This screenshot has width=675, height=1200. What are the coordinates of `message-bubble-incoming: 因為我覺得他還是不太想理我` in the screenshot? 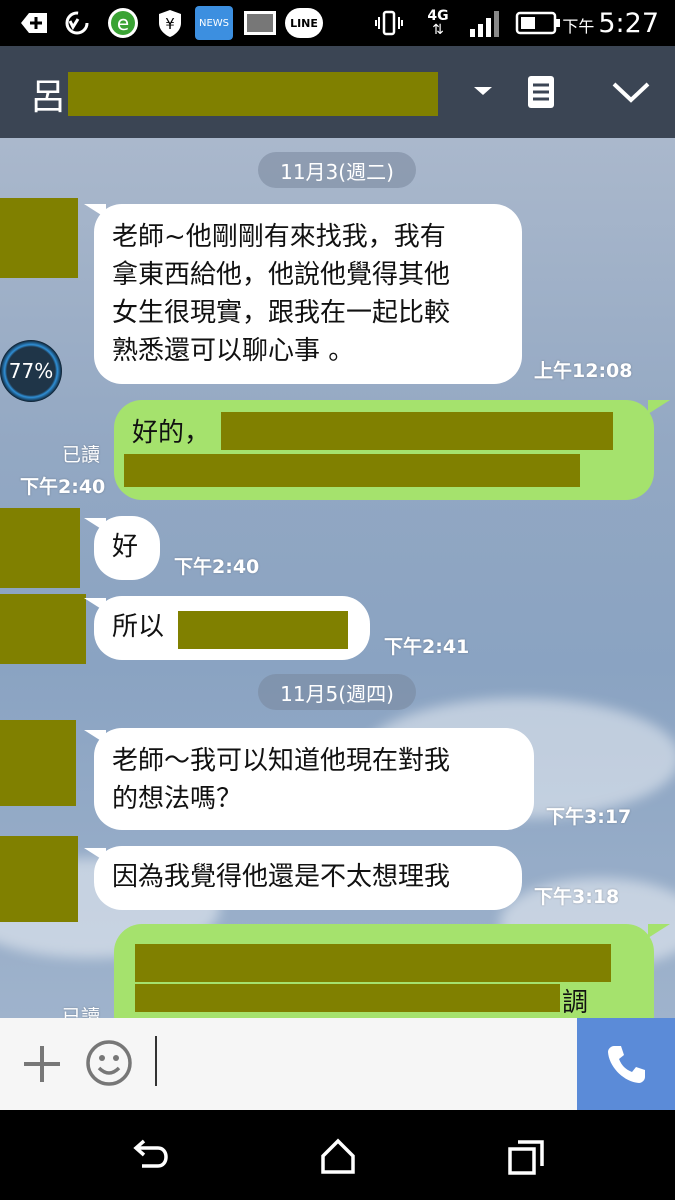 It's located at (308, 878).